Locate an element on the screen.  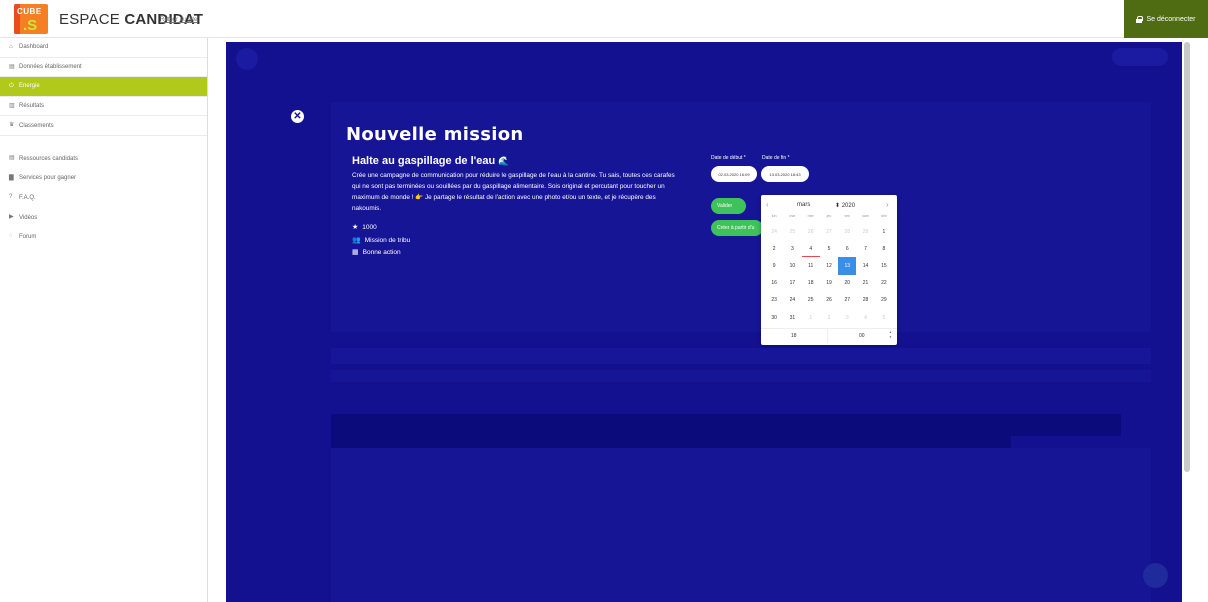
create-from-button: Créer à partir d'u is located at coordinates (737, 228).